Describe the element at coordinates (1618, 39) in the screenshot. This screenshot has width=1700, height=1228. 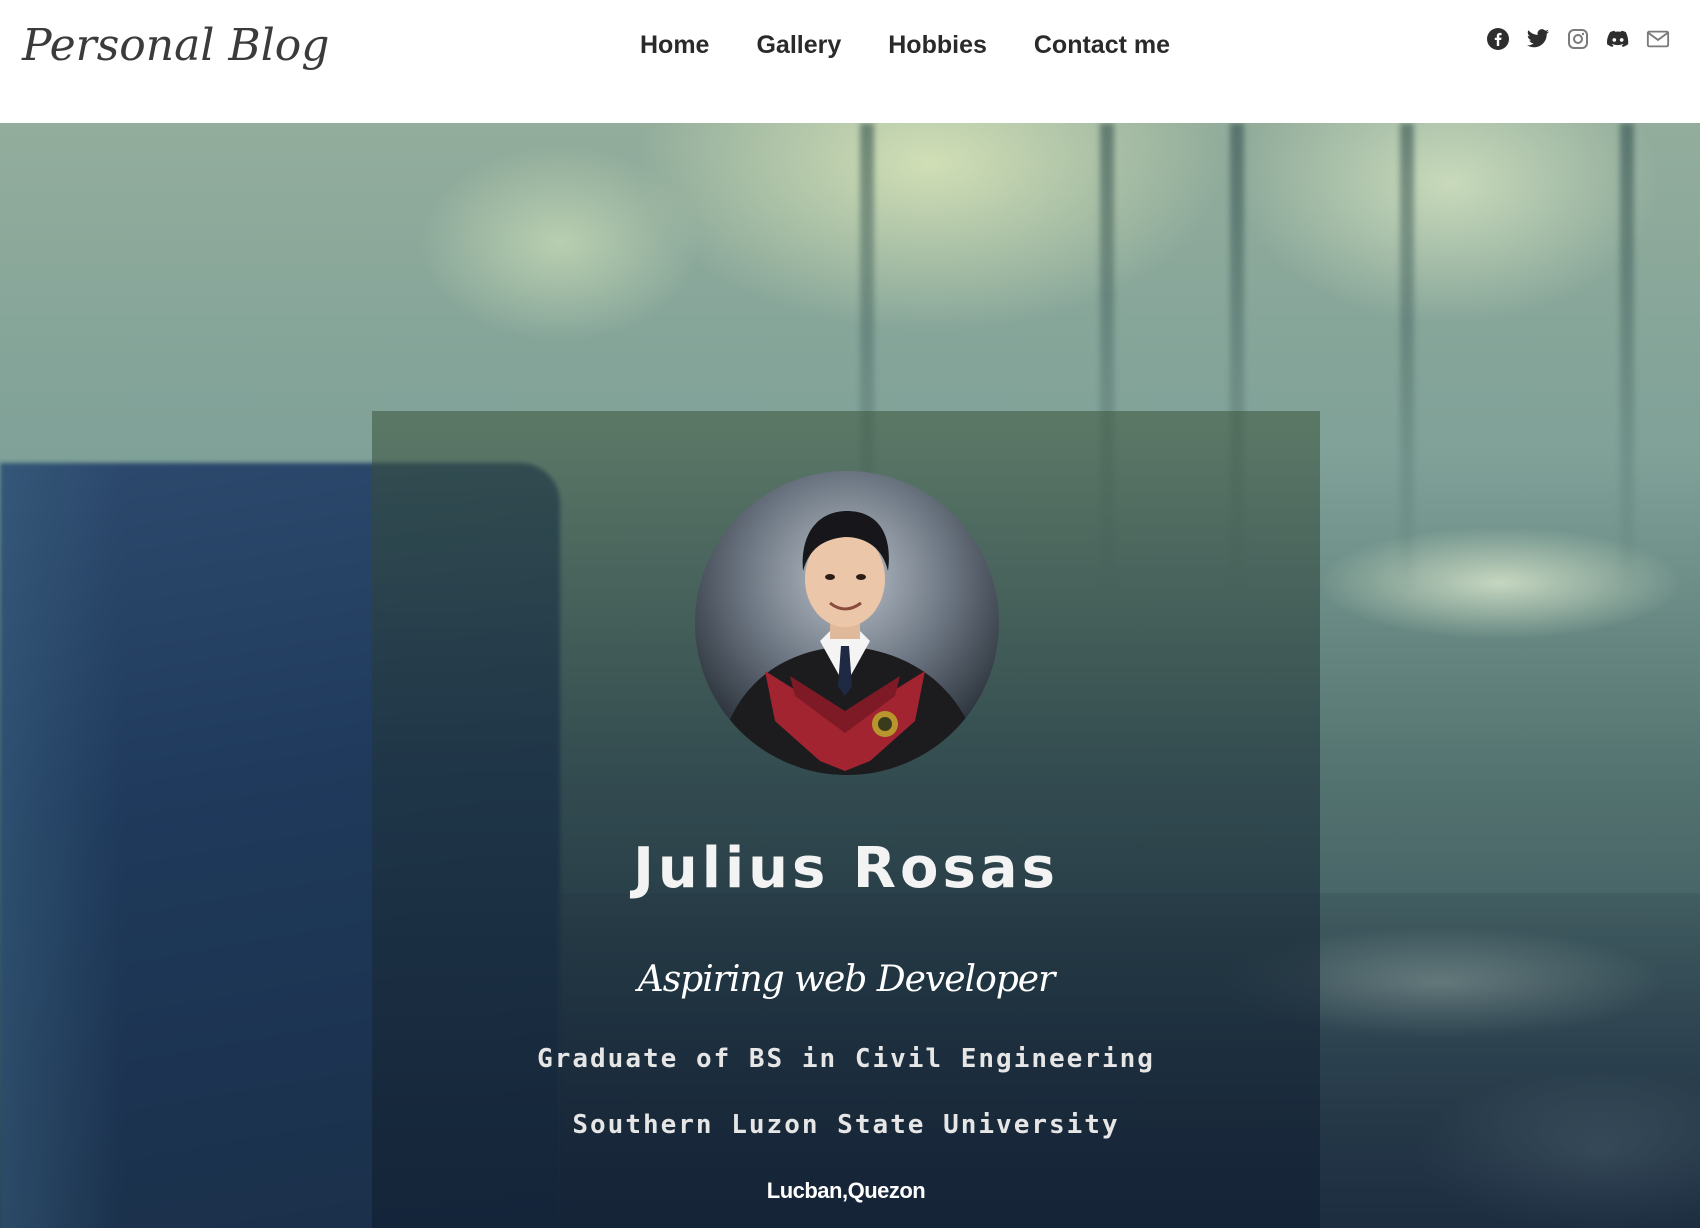
I see `discord-icon` at that location.